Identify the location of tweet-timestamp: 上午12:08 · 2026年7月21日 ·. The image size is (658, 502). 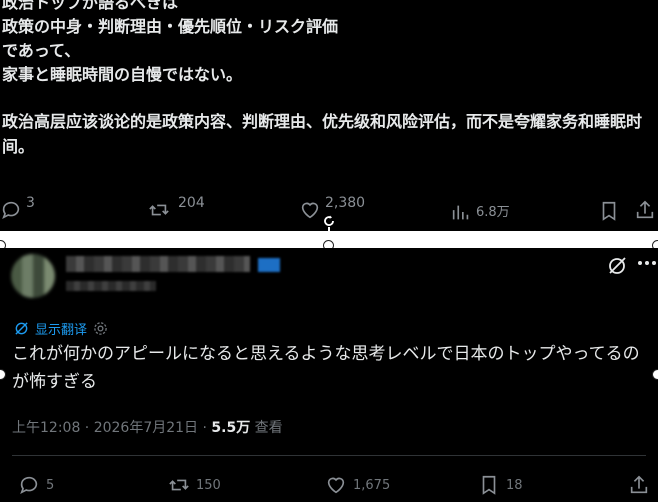
(111, 428).